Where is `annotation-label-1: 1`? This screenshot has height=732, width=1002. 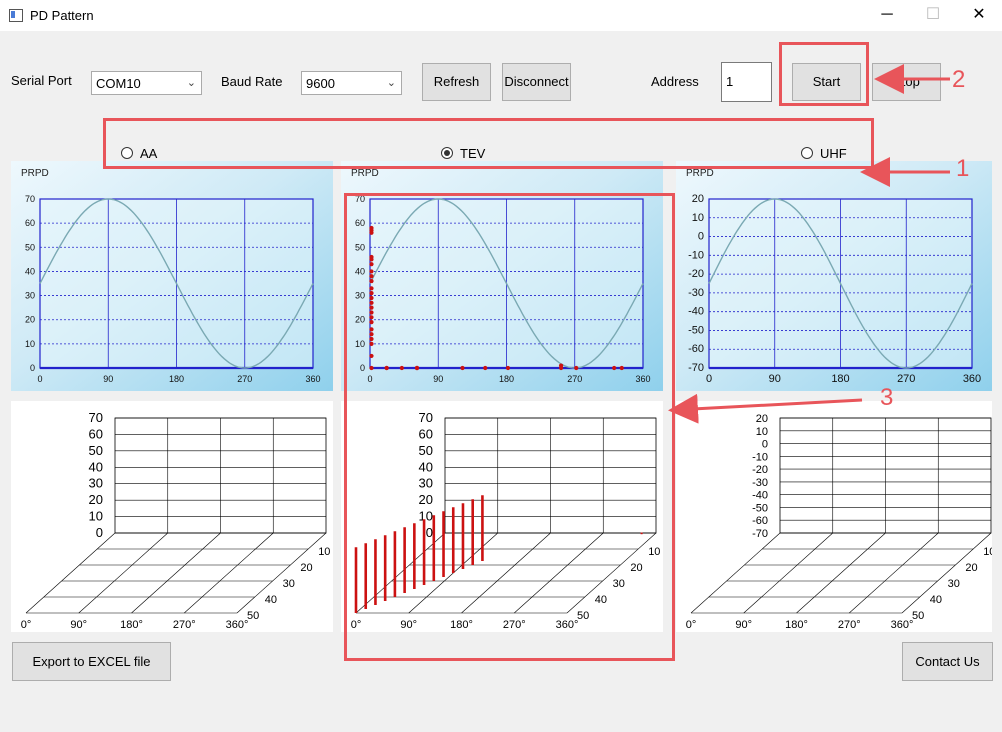
annotation-label-1: 1 is located at coordinates (963, 168).